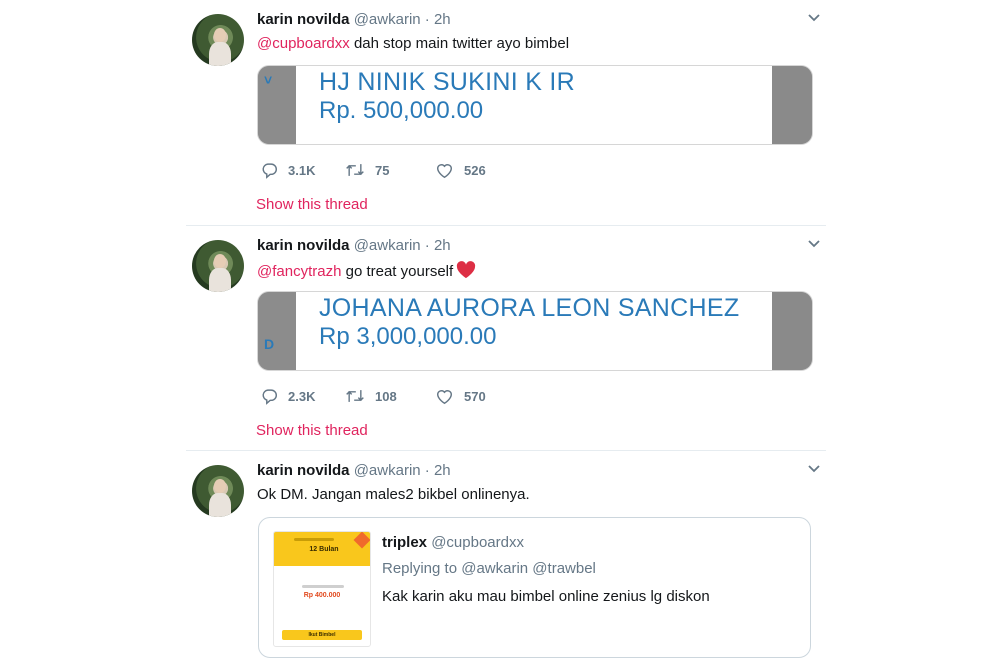 This screenshot has height=667, width=1000. Describe the element at coordinates (322, 589) in the screenshot. I see `quoted-tweet-image: 12 Bulan Rp 400.000 Ikut Bimbel` at that location.